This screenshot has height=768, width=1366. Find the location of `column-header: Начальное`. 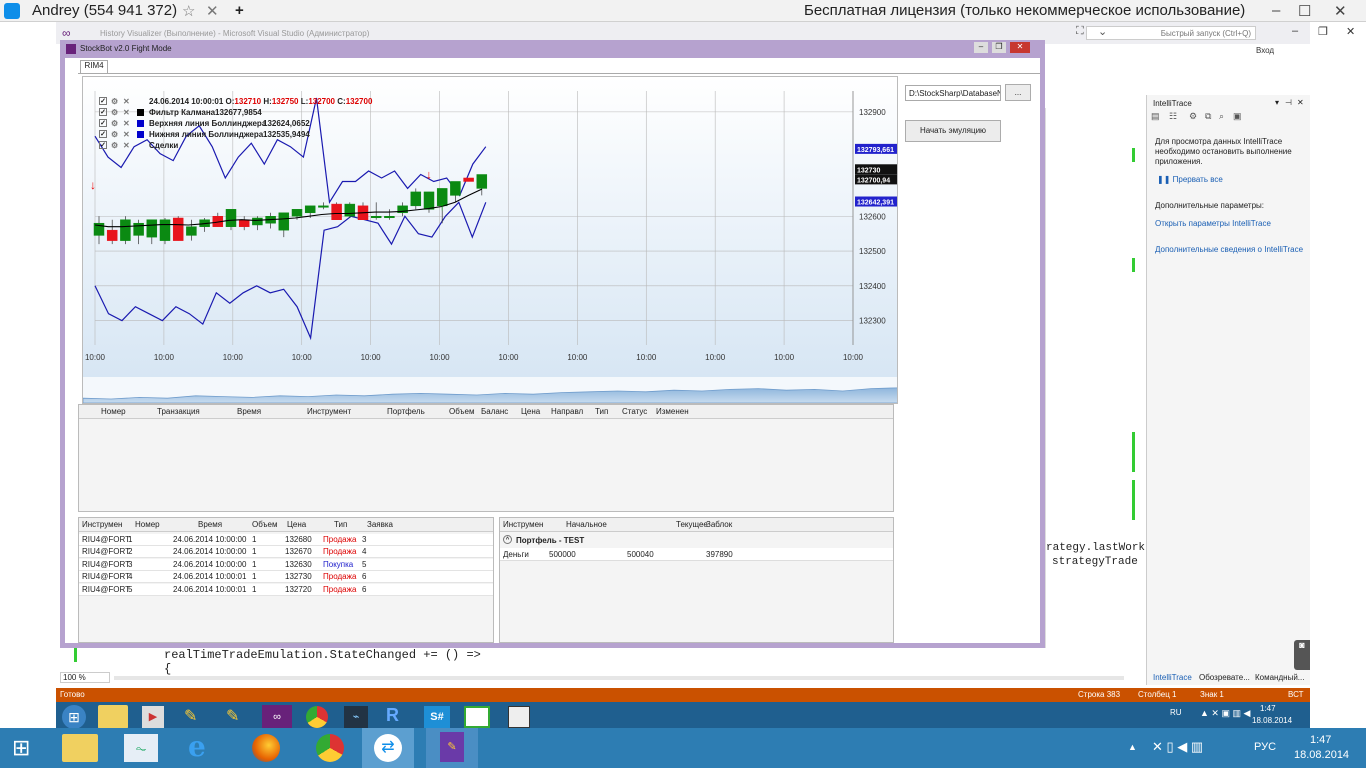

column-header: Начальное is located at coordinates (586, 524).